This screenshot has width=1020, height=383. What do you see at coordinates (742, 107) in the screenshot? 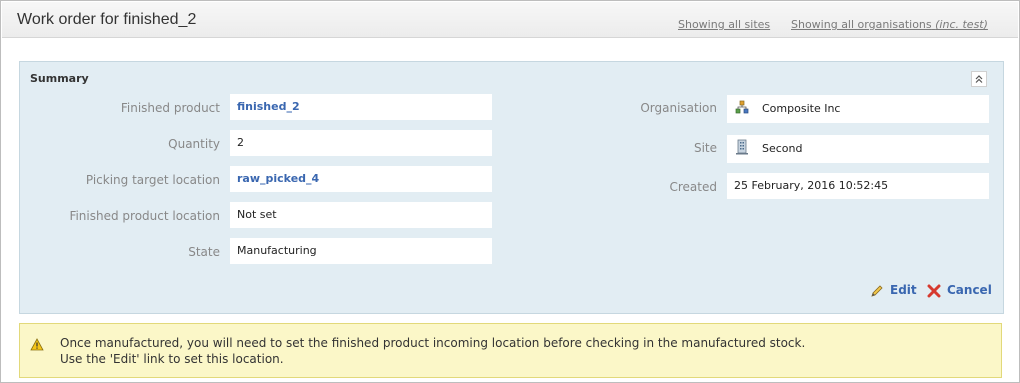
I see `organisation-icon` at bounding box center [742, 107].